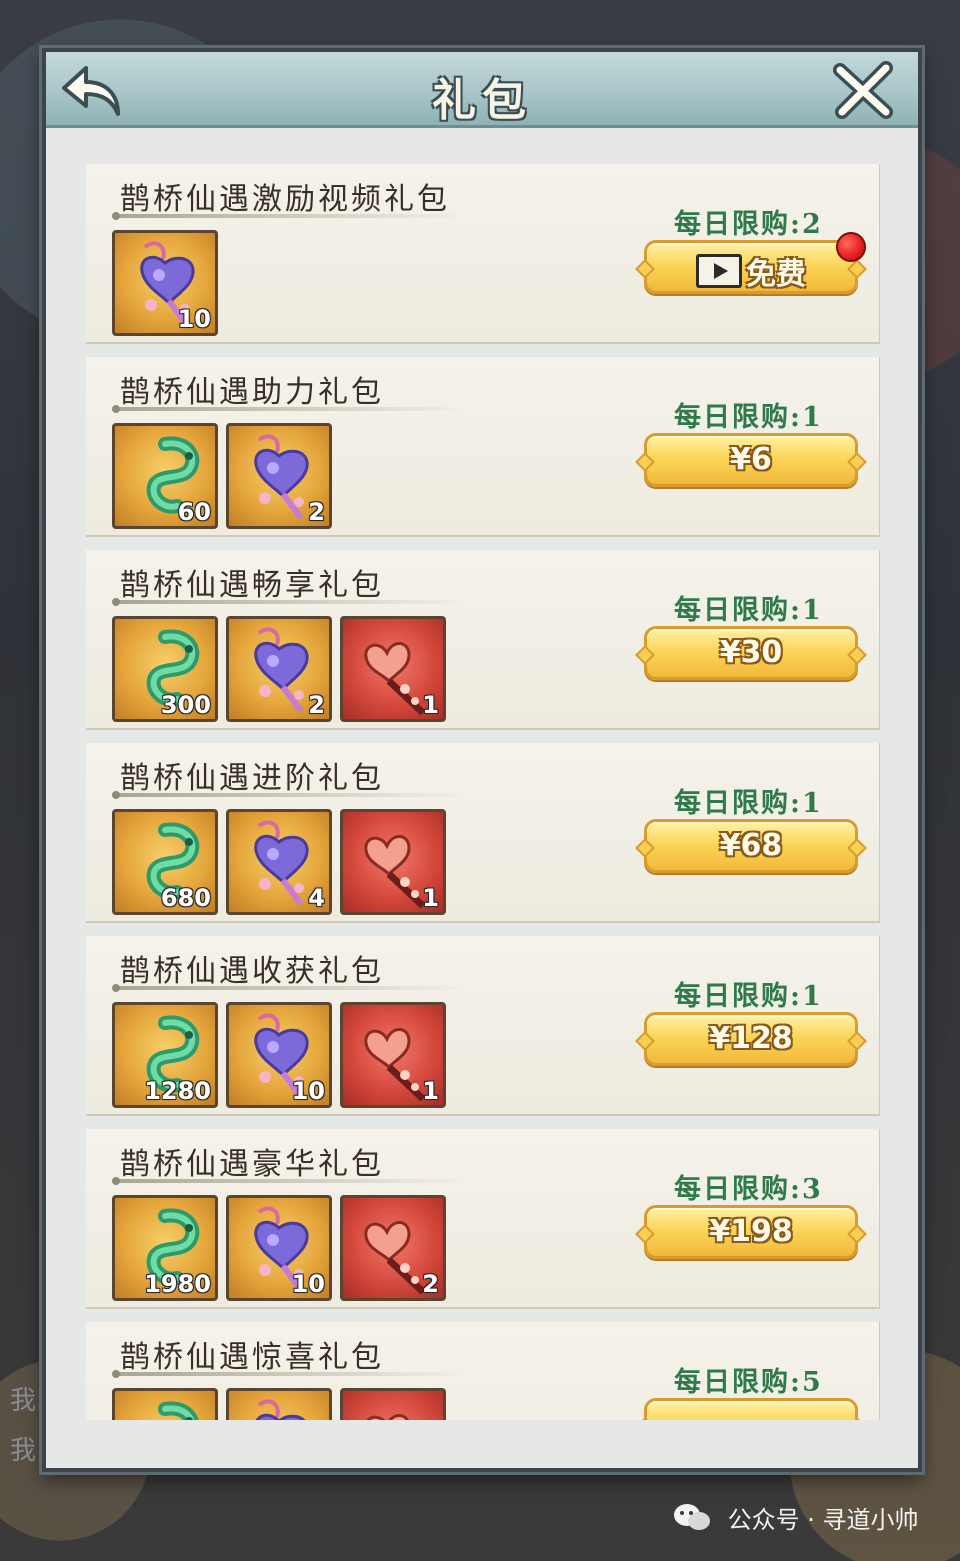 The image size is (960, 1561). I want to click on price-label: ¥198, so click(751, 1231).